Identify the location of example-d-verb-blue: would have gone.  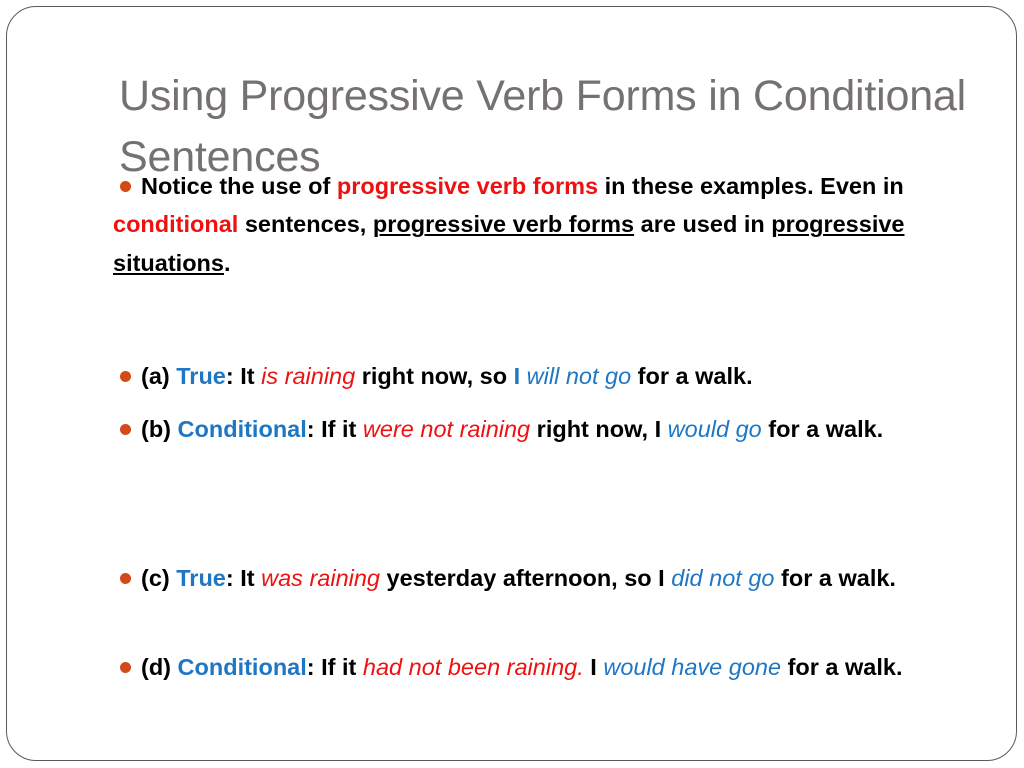
(692, 667).